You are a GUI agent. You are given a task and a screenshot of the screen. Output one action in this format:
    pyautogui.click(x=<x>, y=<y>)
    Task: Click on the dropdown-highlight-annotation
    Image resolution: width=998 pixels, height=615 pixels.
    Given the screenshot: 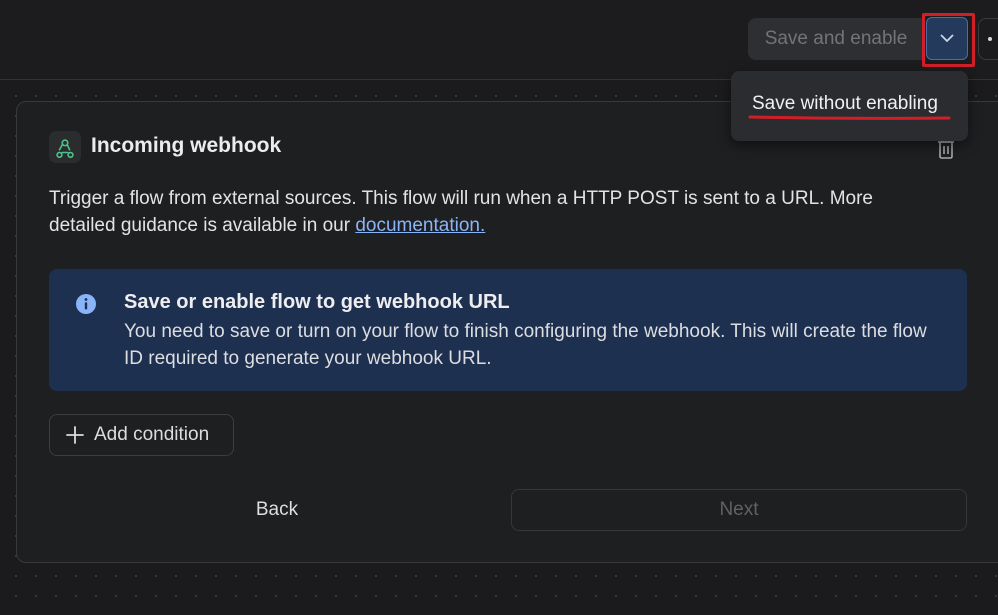 What is the action you would take?
    pyautogui.click(x=948, y=40)
    